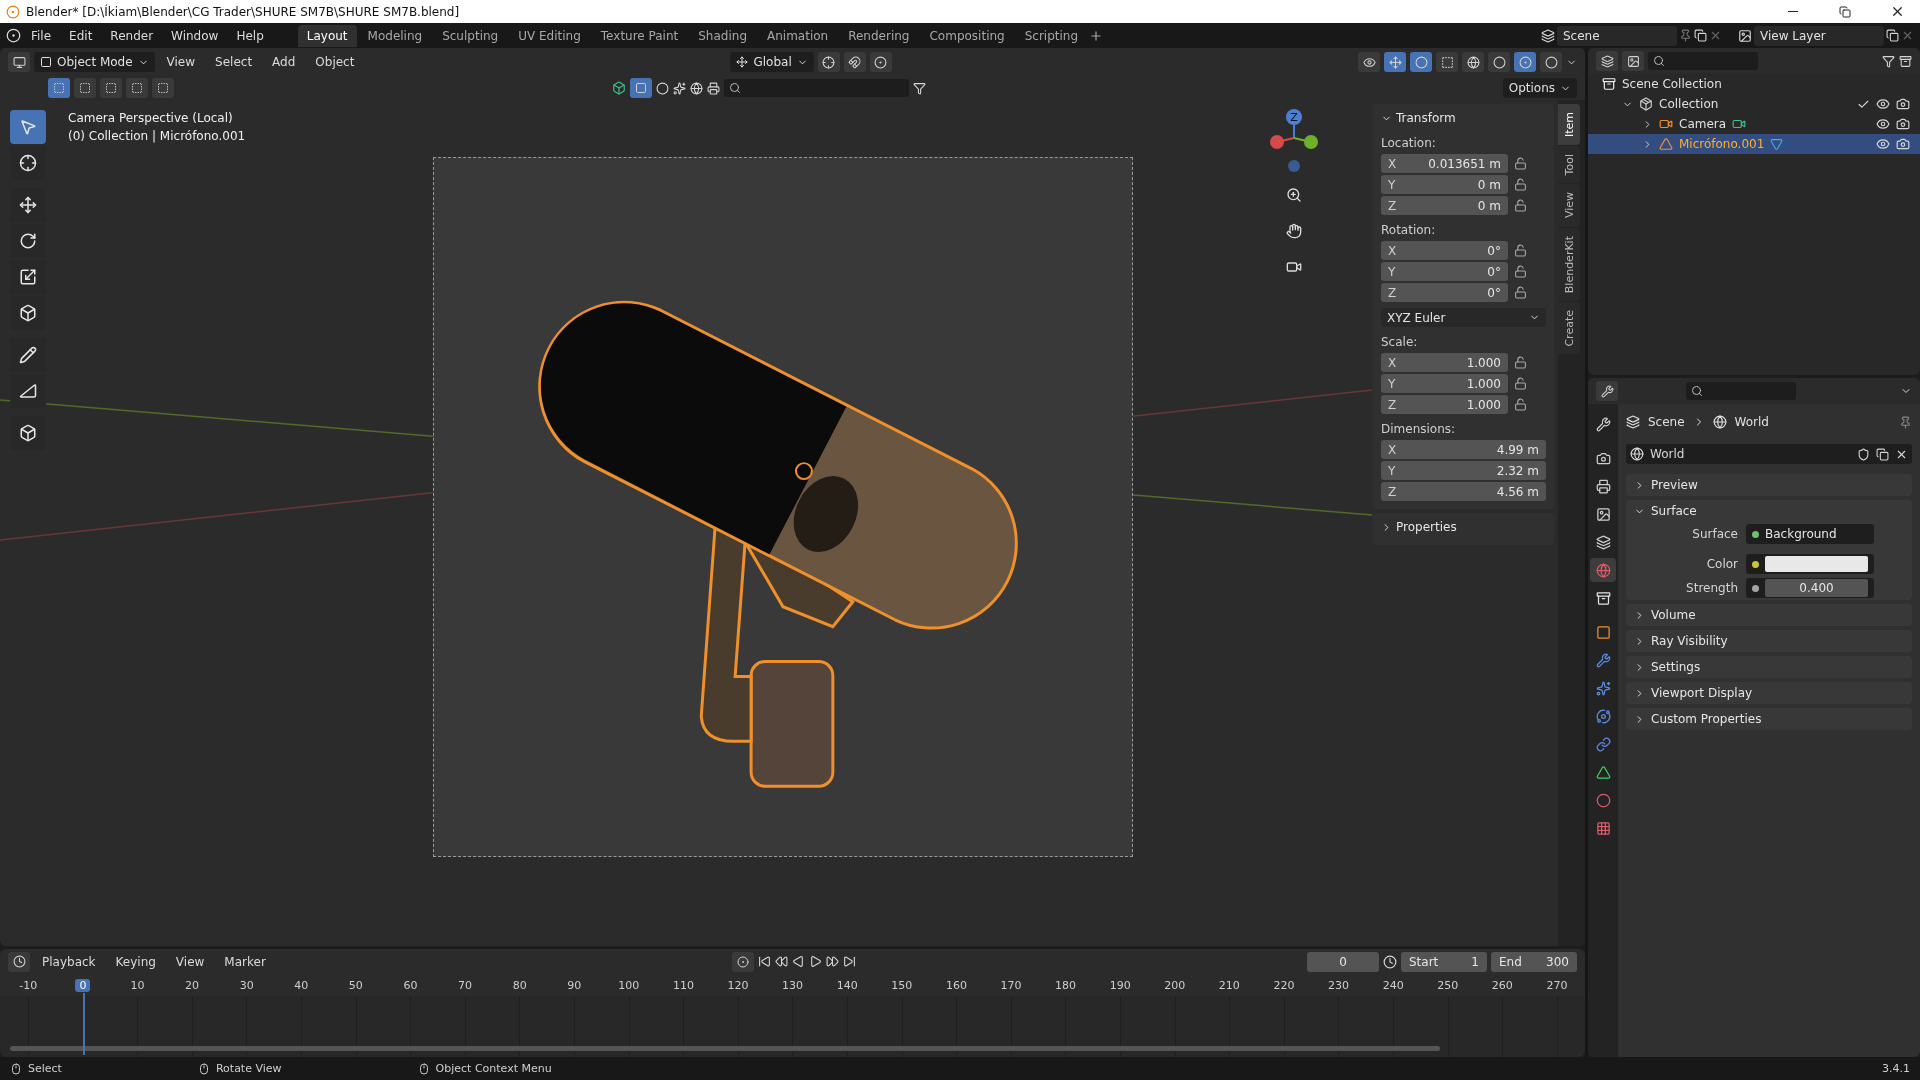 The image size is (1920, 1080). What do you see at coordinates (1617, 35) in the screenshot?
I see `scene-field: Scene` at bounding box center [1617, 35].